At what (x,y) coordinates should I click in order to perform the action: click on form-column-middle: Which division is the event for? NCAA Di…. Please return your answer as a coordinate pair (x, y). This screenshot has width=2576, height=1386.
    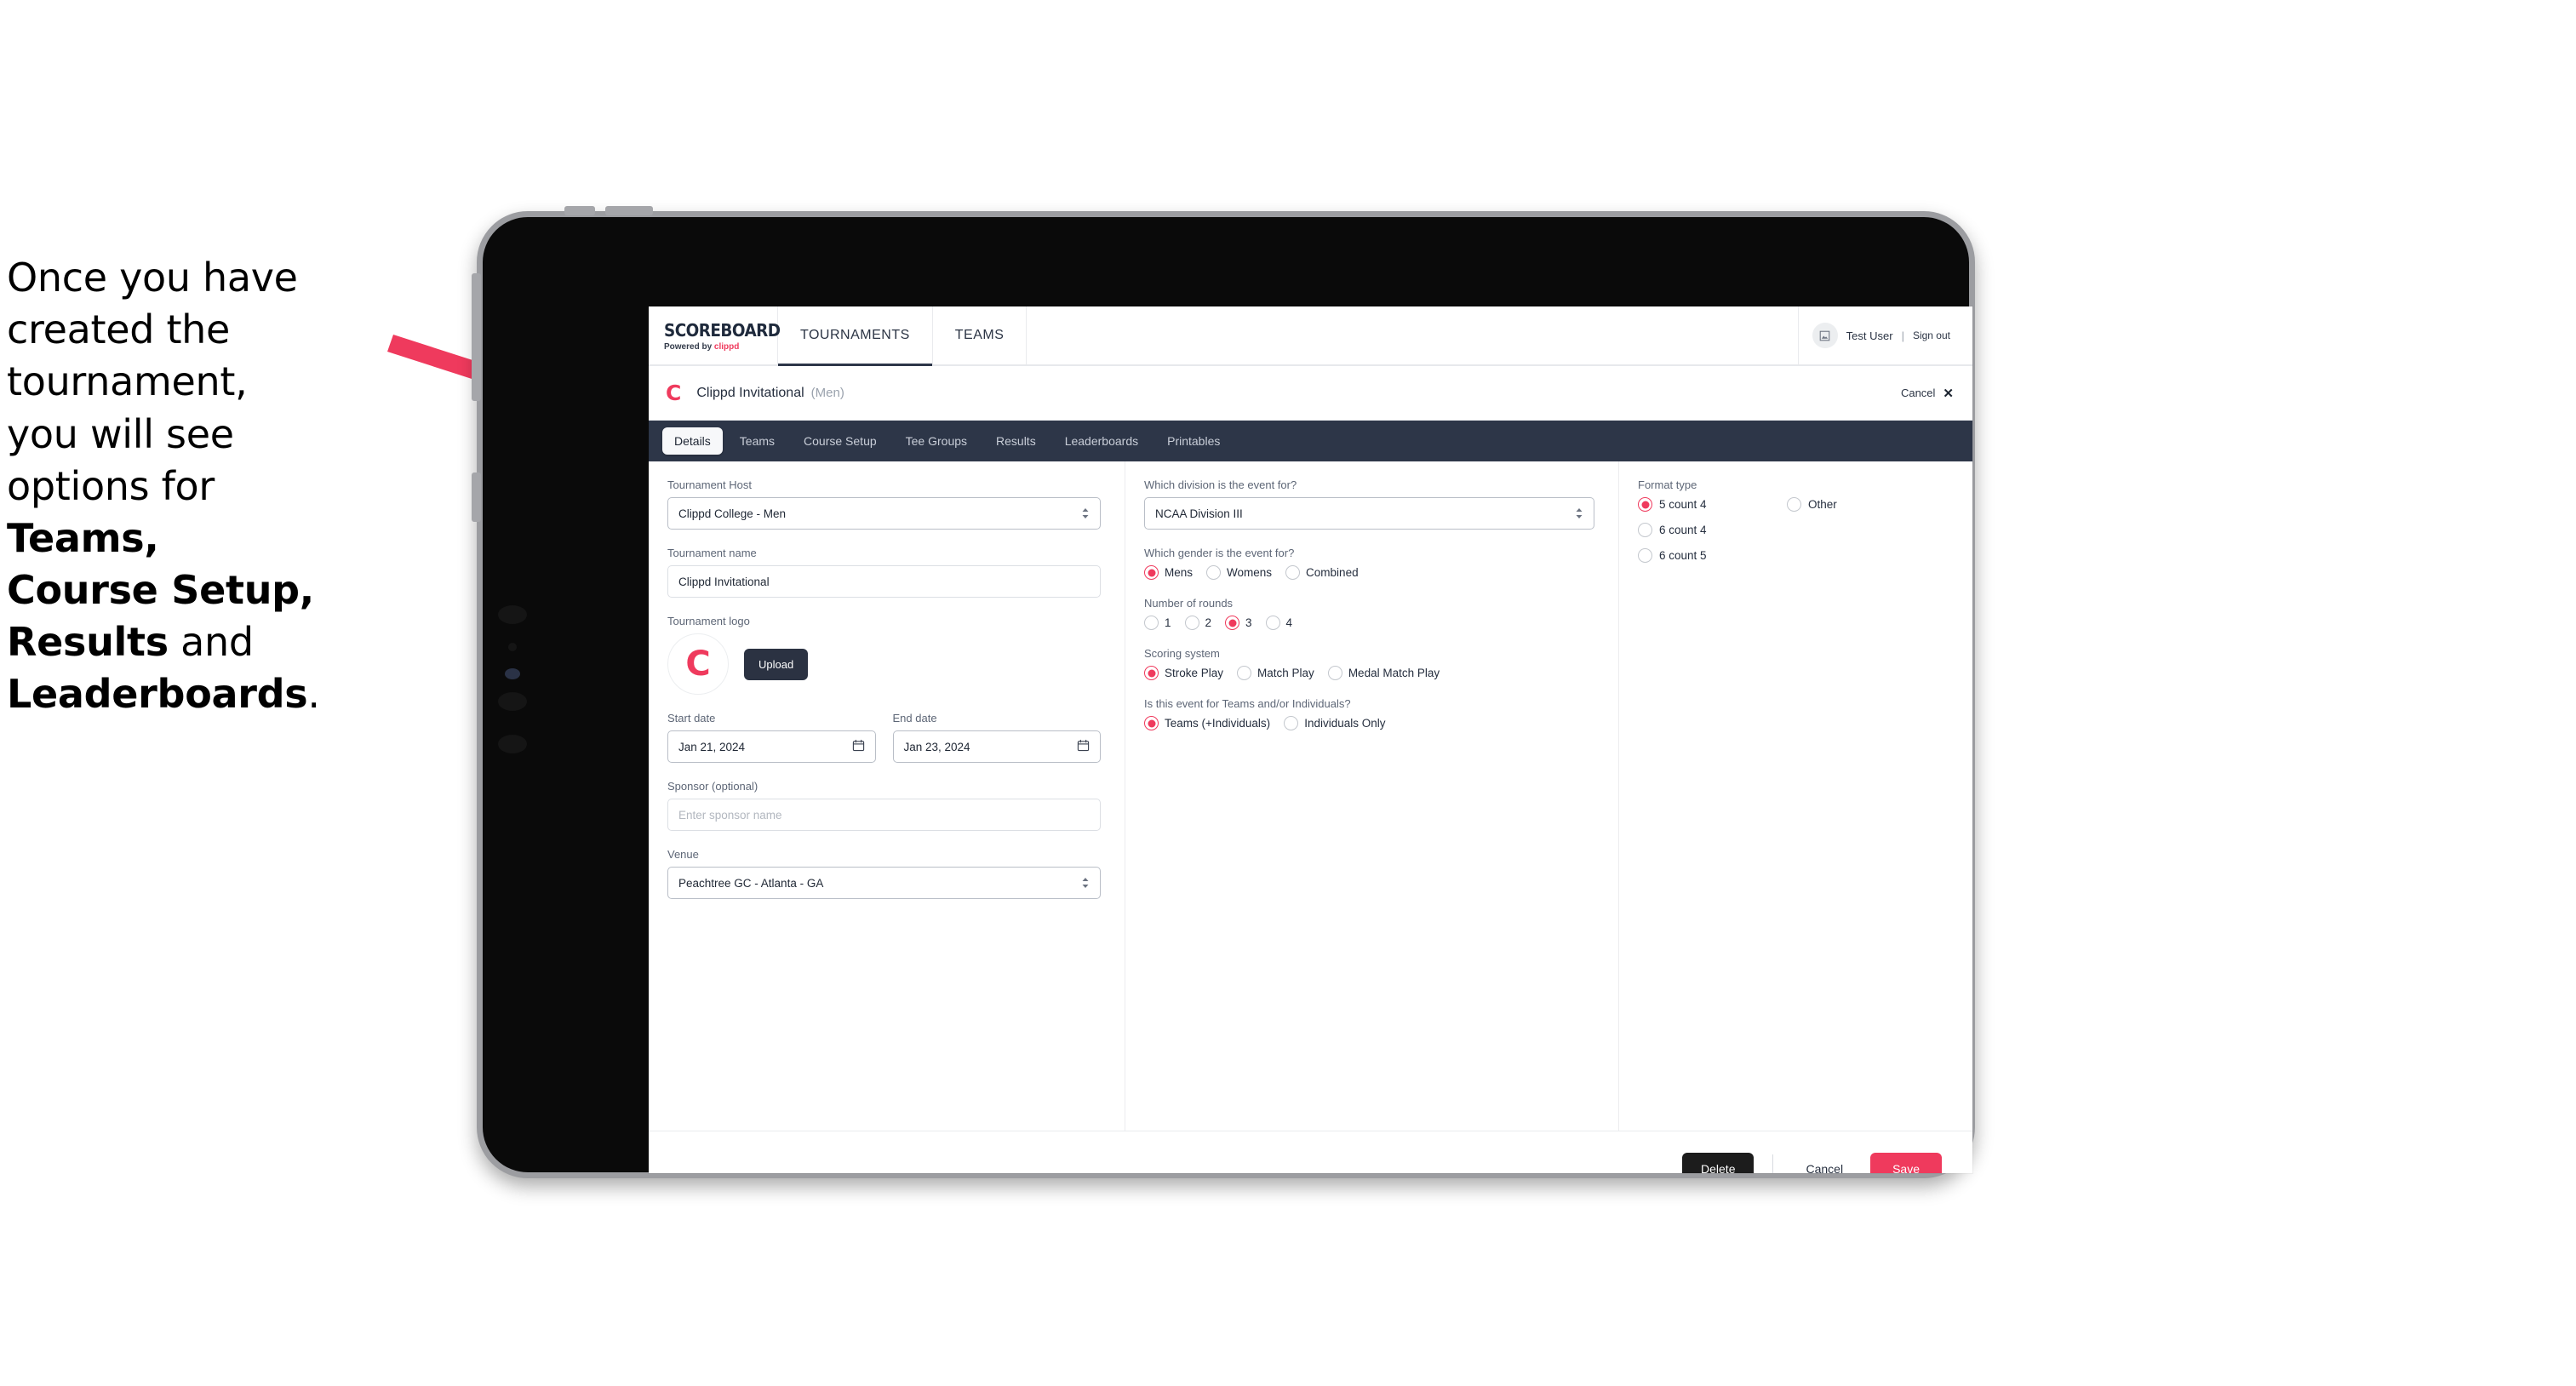
    Looking at the image, I should click on (1372, 796).